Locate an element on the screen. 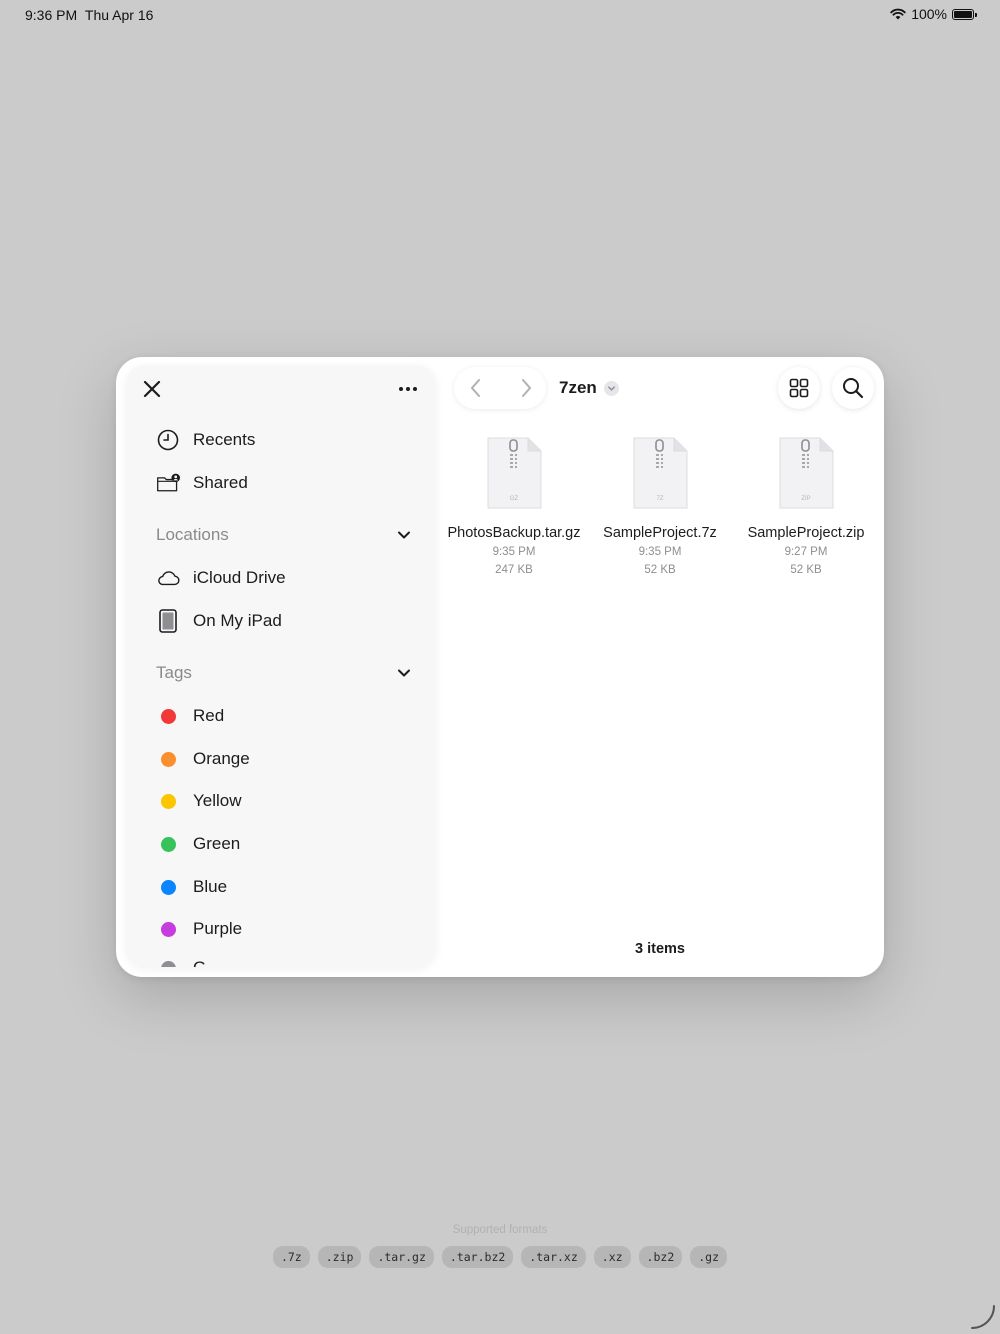 This screenshot has height=1334, width=1000. search-icon is located at coordinates (853, 388).